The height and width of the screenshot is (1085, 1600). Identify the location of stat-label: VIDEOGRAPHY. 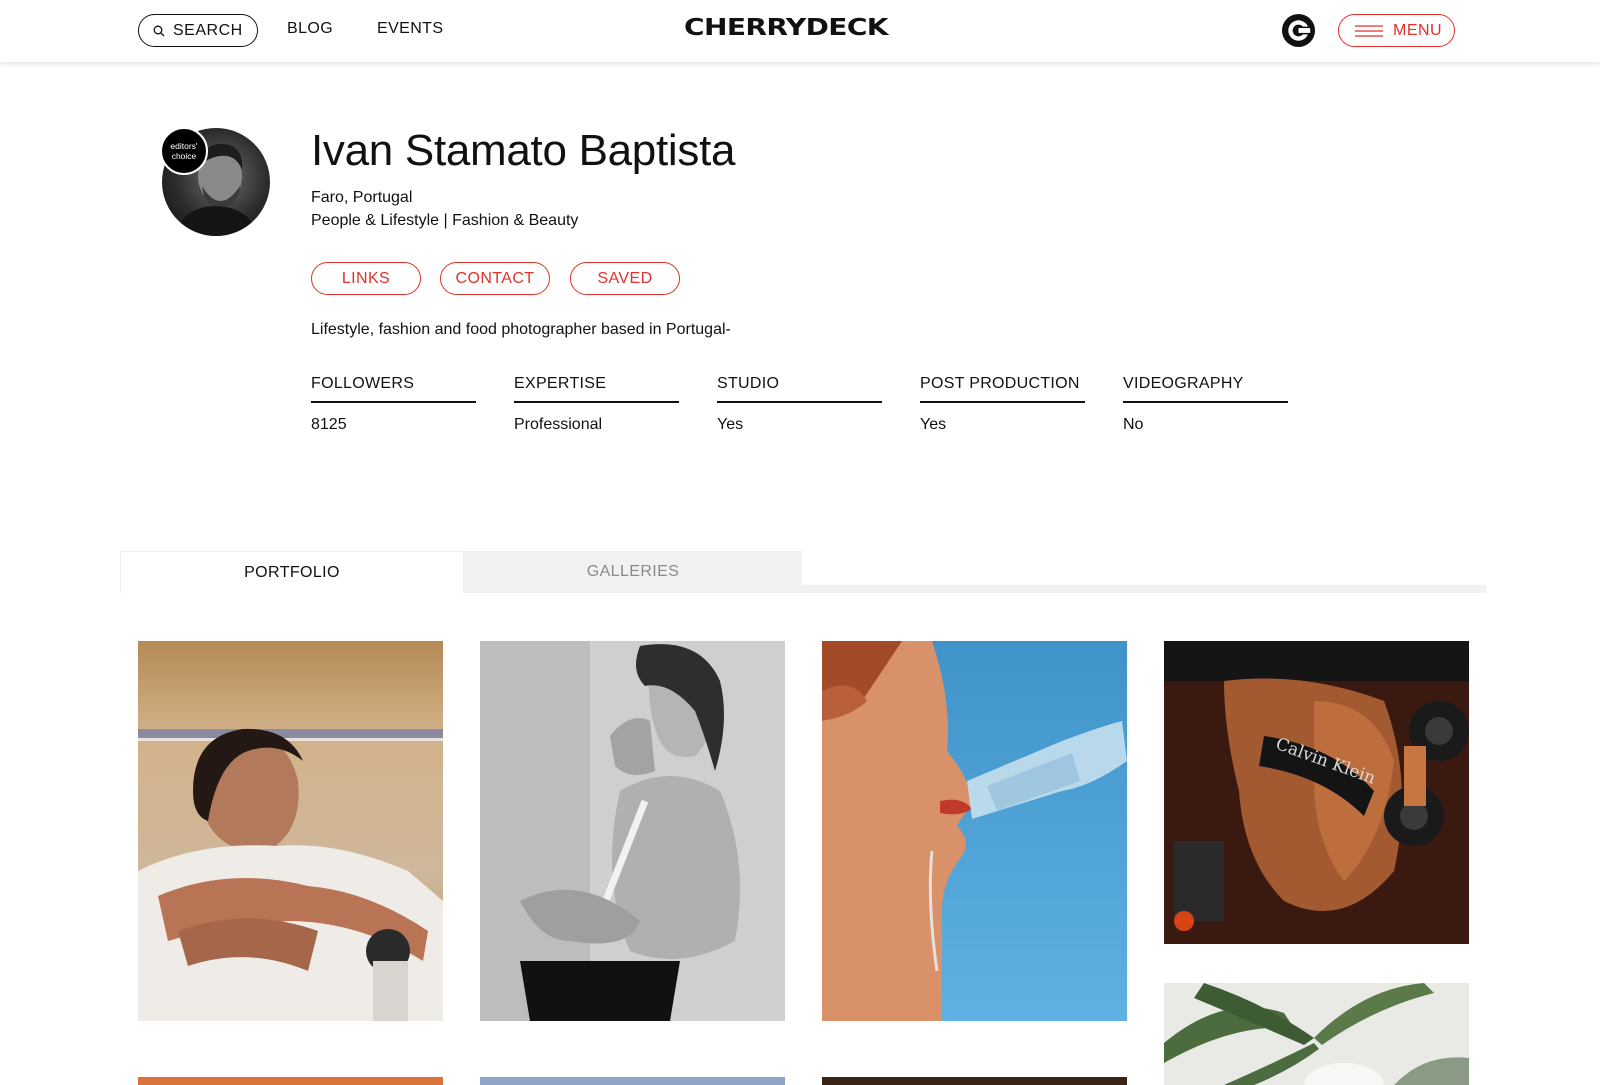
(1205, 389).